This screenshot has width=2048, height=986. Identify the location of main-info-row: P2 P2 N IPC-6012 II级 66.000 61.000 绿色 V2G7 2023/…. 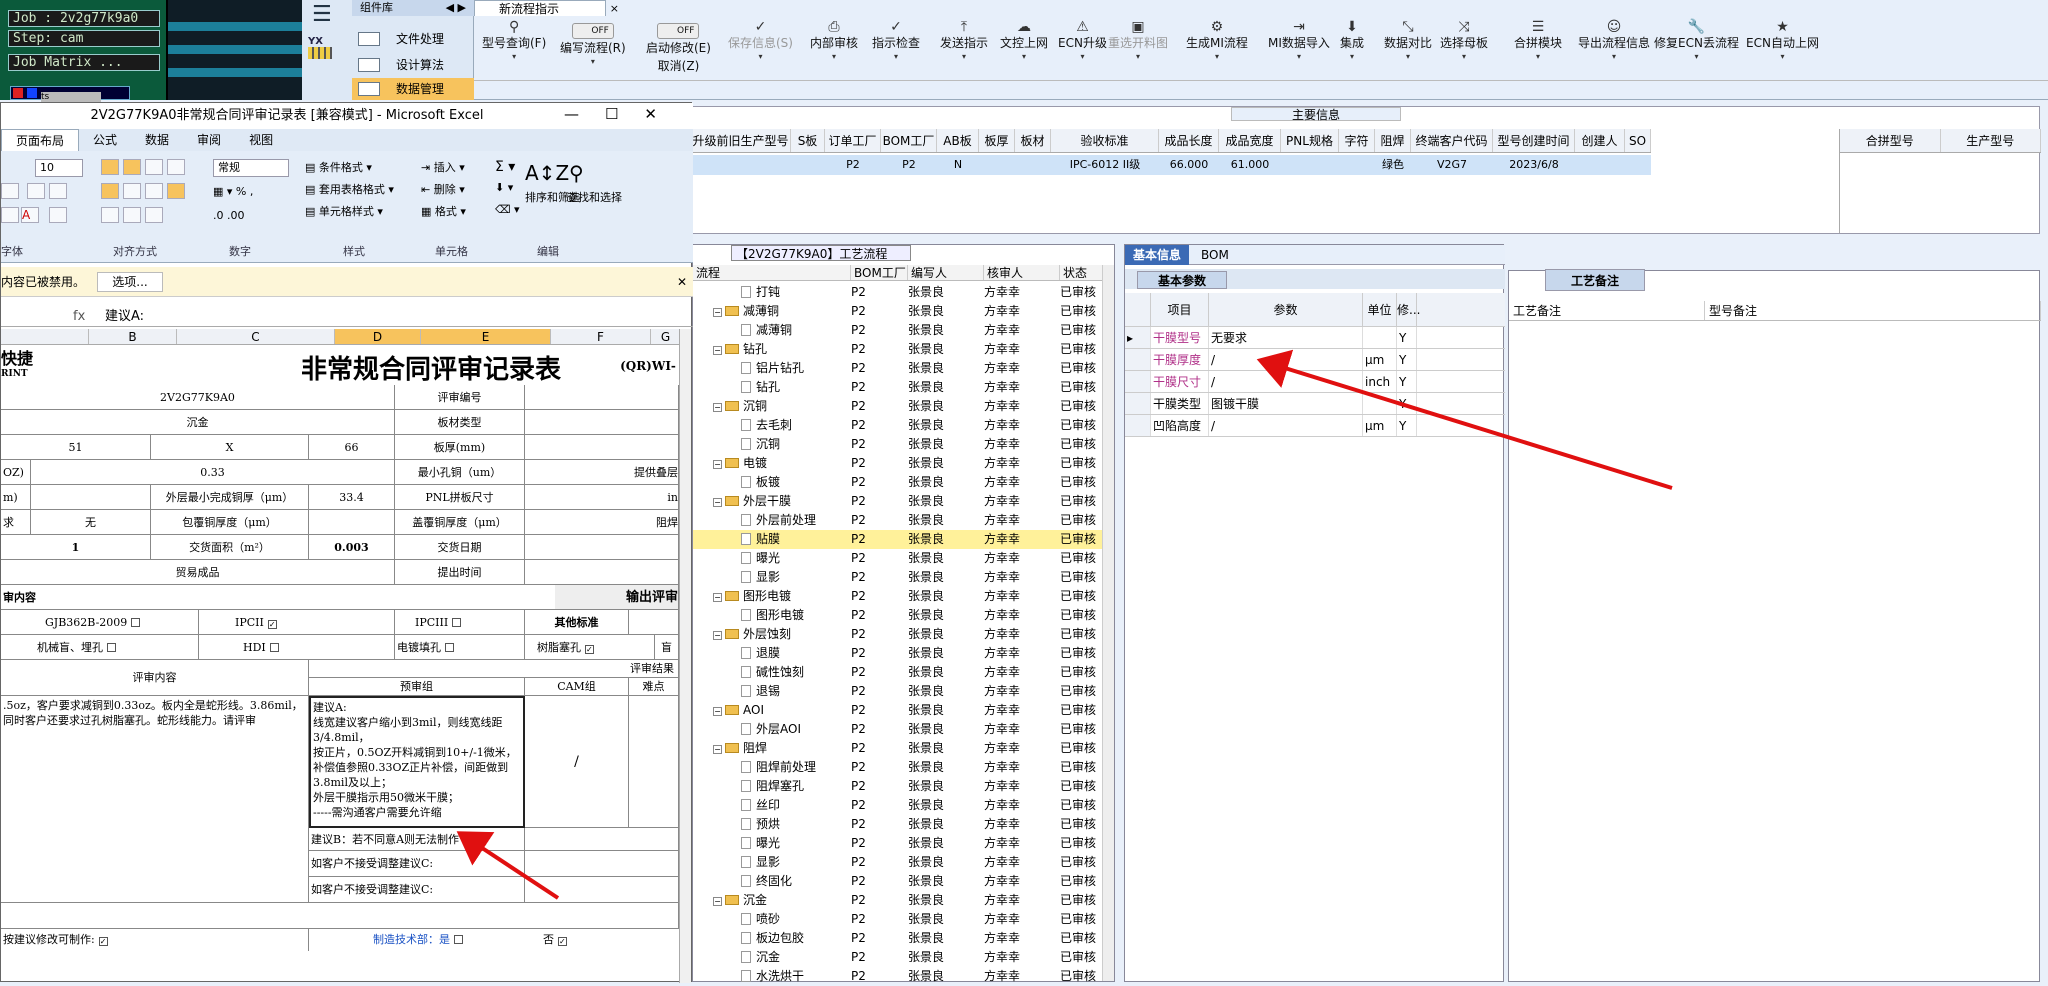
(1171, 165).